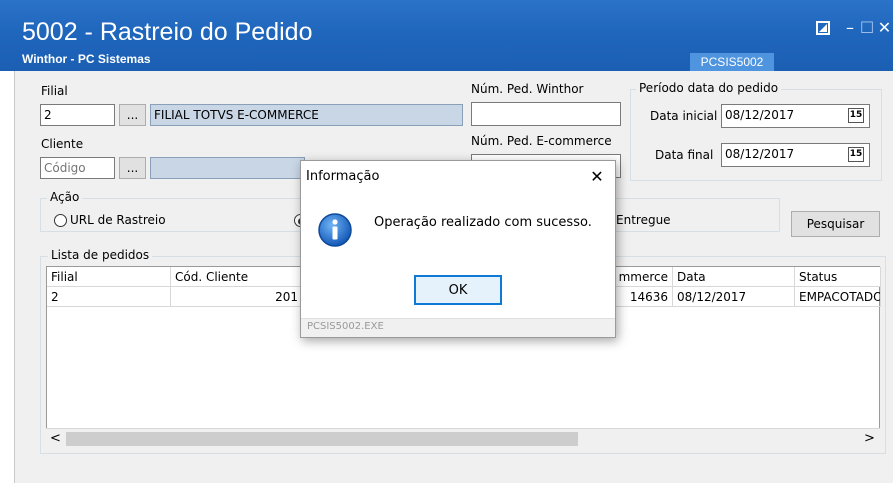  Describe the element at coordinates (884, 27) in the screenshot. I see `close-button: ✕` at that location.